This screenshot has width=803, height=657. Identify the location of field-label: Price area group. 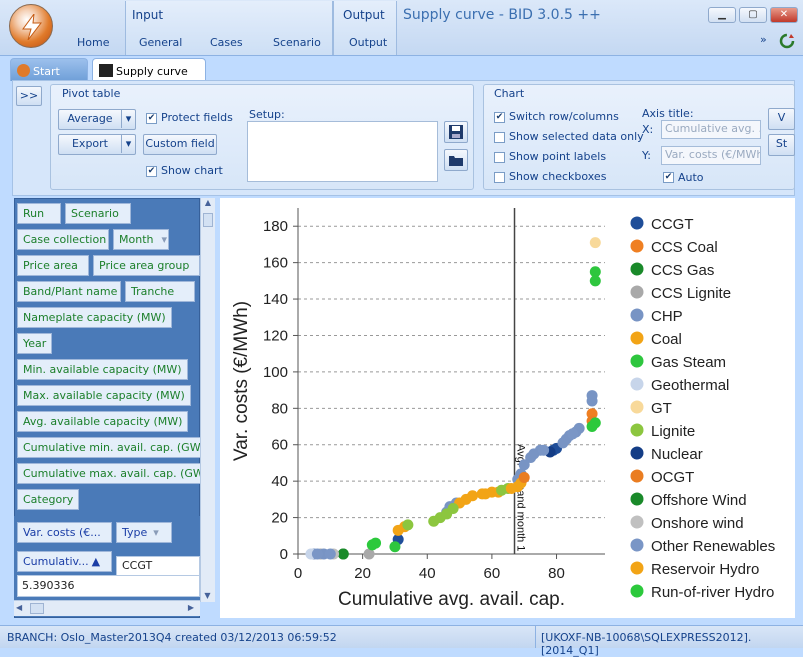
(144, 265).